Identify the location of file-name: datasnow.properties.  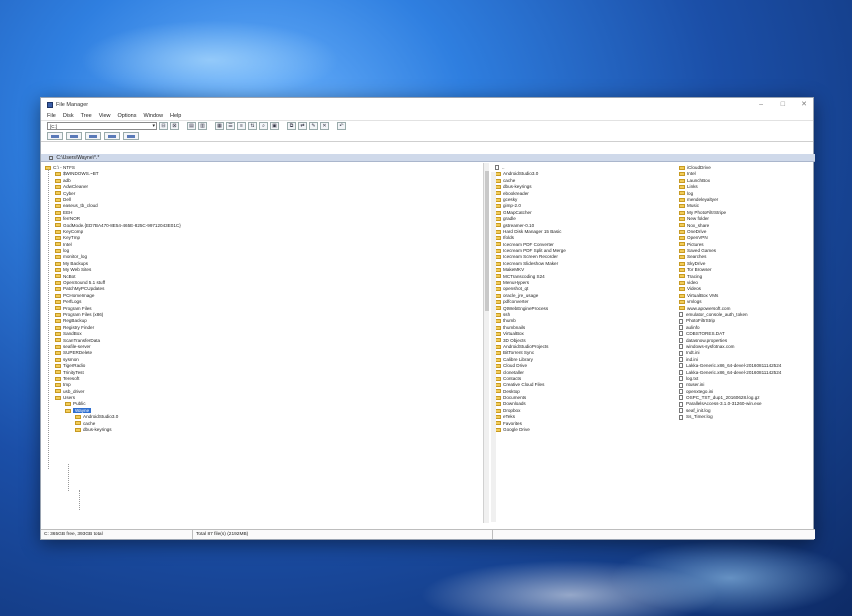
(707, 340).